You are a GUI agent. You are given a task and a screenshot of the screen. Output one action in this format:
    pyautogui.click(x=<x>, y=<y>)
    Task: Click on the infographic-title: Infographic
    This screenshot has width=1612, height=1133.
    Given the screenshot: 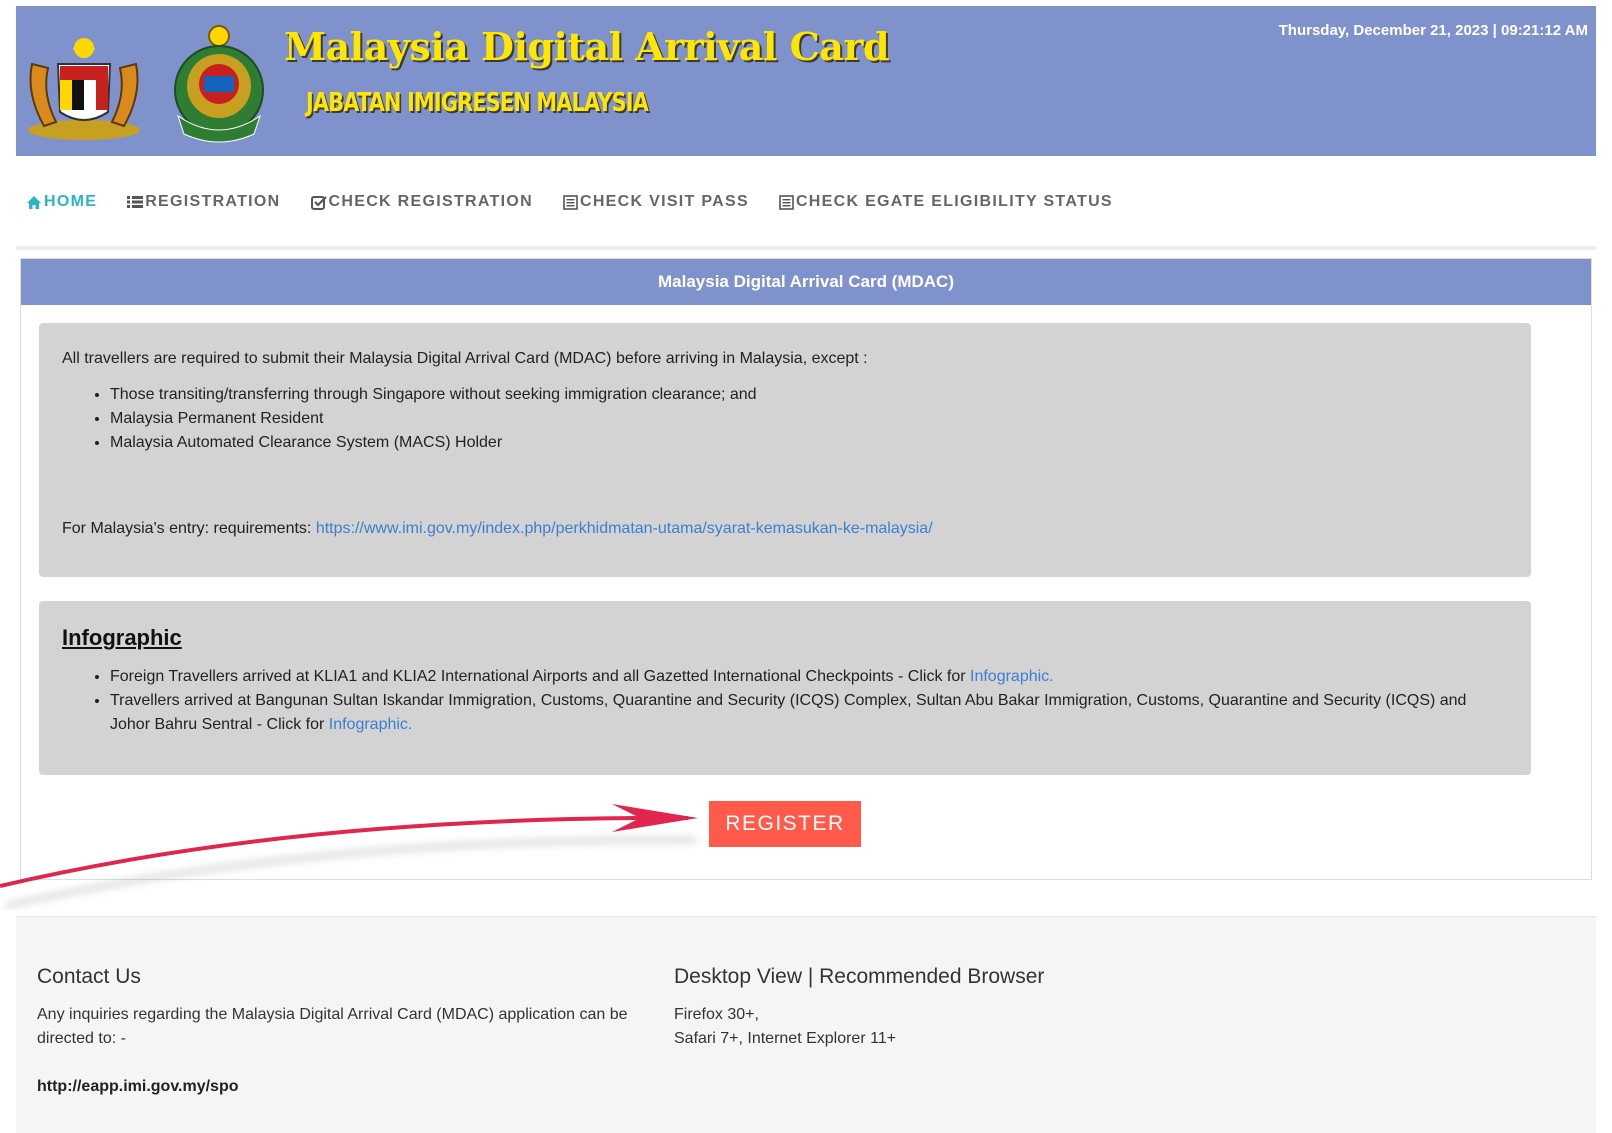 What is the action you would take?
    pyautogui.click(x=122, y=637)
    